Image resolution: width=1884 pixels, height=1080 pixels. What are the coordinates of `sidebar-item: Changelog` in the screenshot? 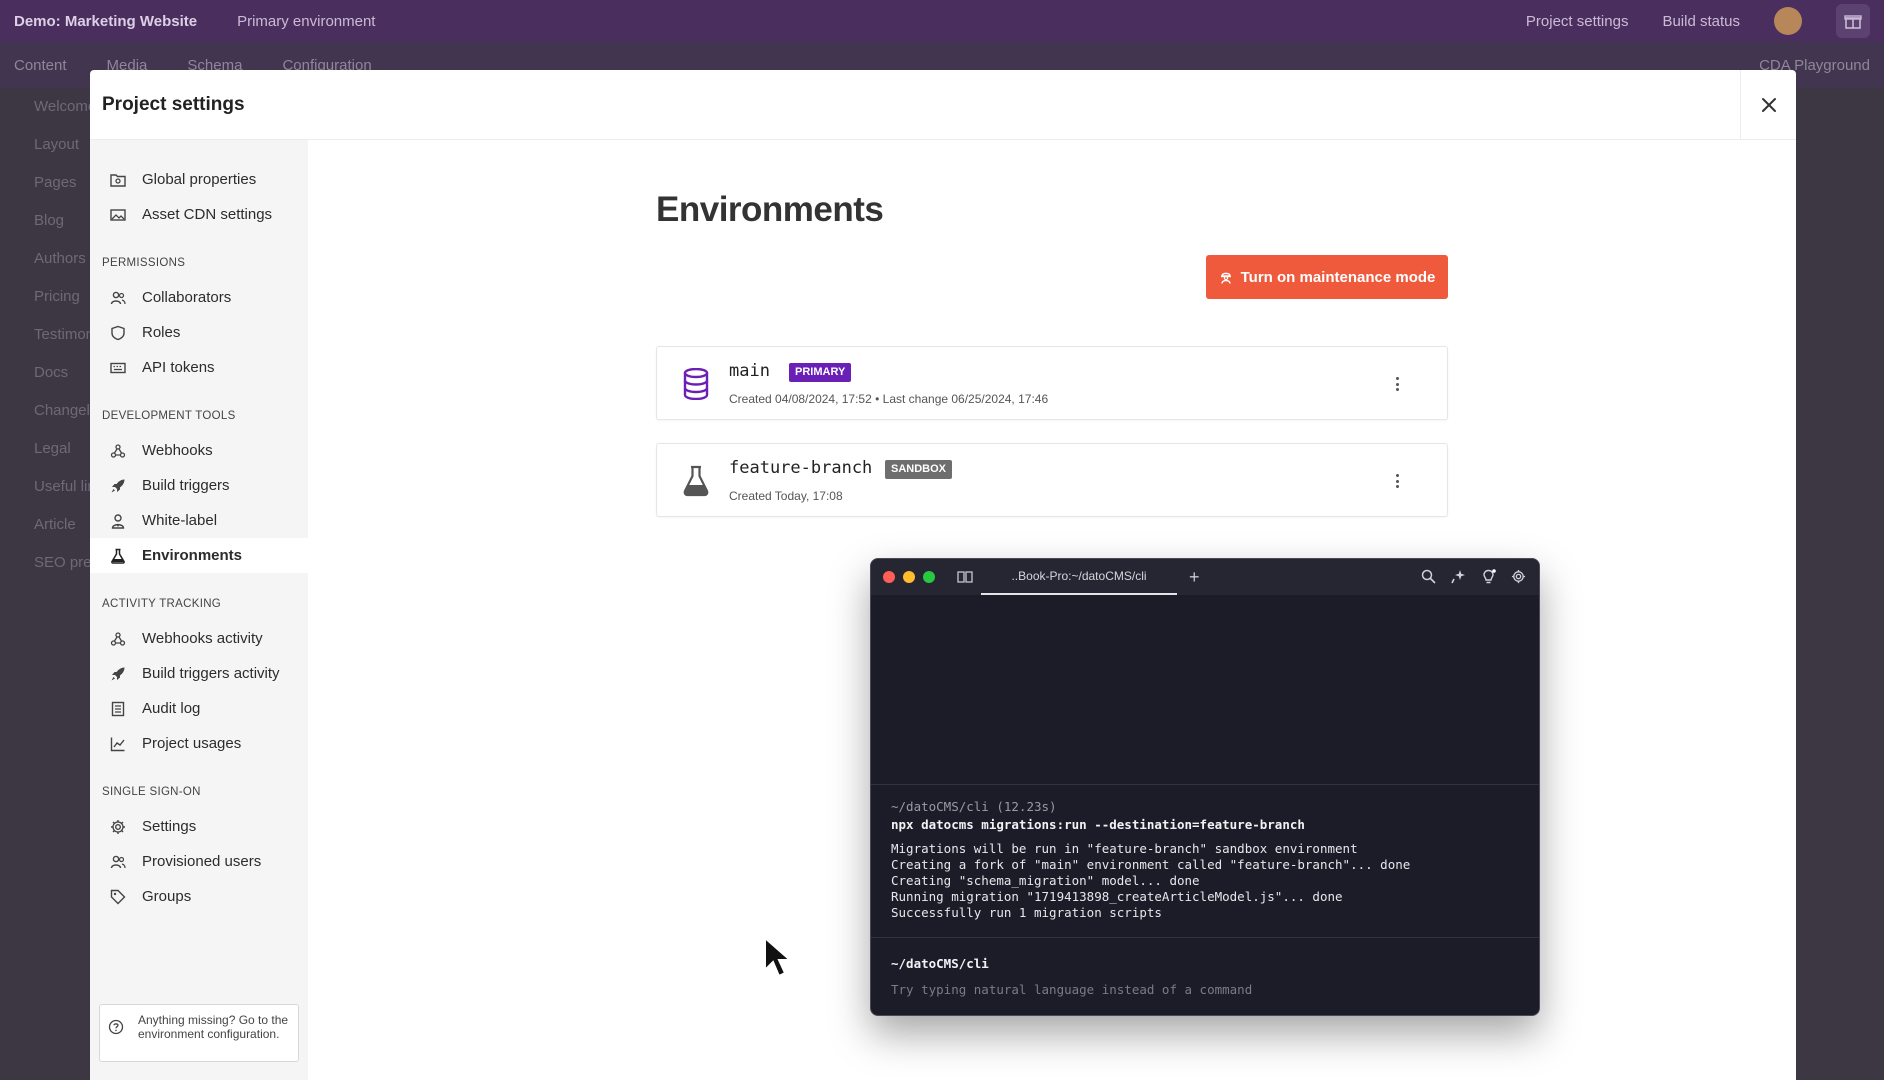 It's located at (45, 411).